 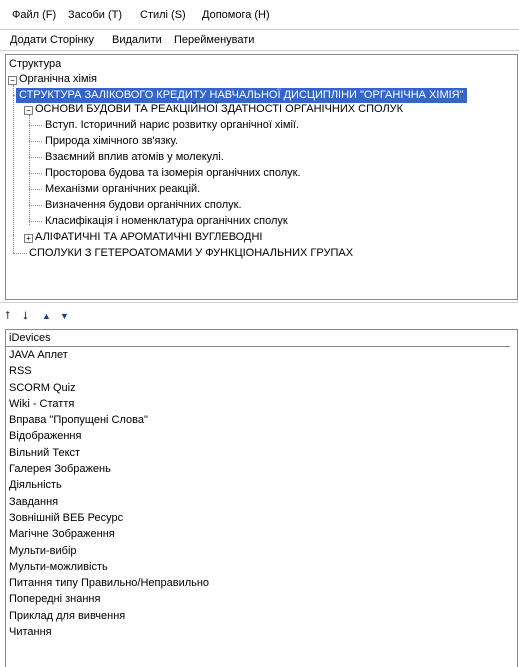 I want to click on idevice-multi-choice: Мульти-вибір, so click(x=257, y=551).